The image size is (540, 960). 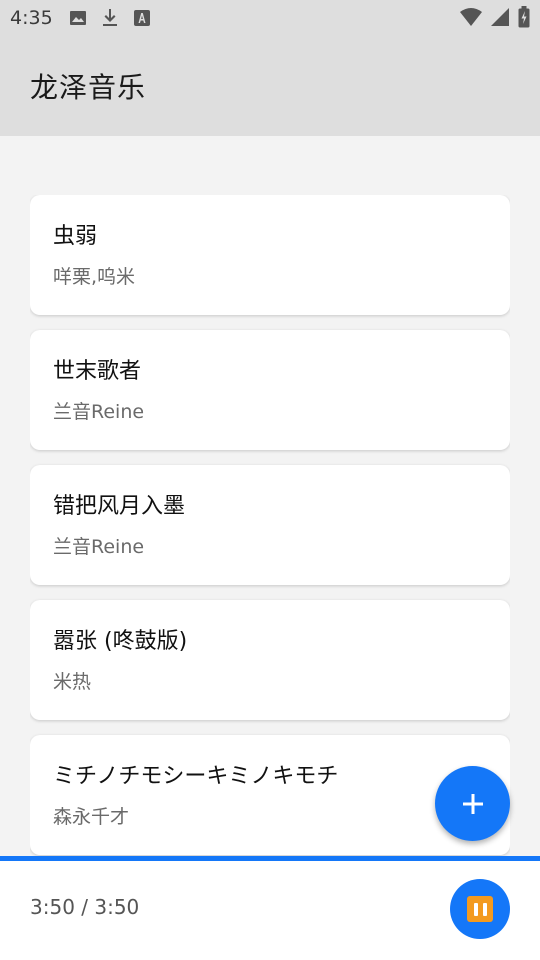 I want to click on status-time: 4:35, so click(x=31, y=18).